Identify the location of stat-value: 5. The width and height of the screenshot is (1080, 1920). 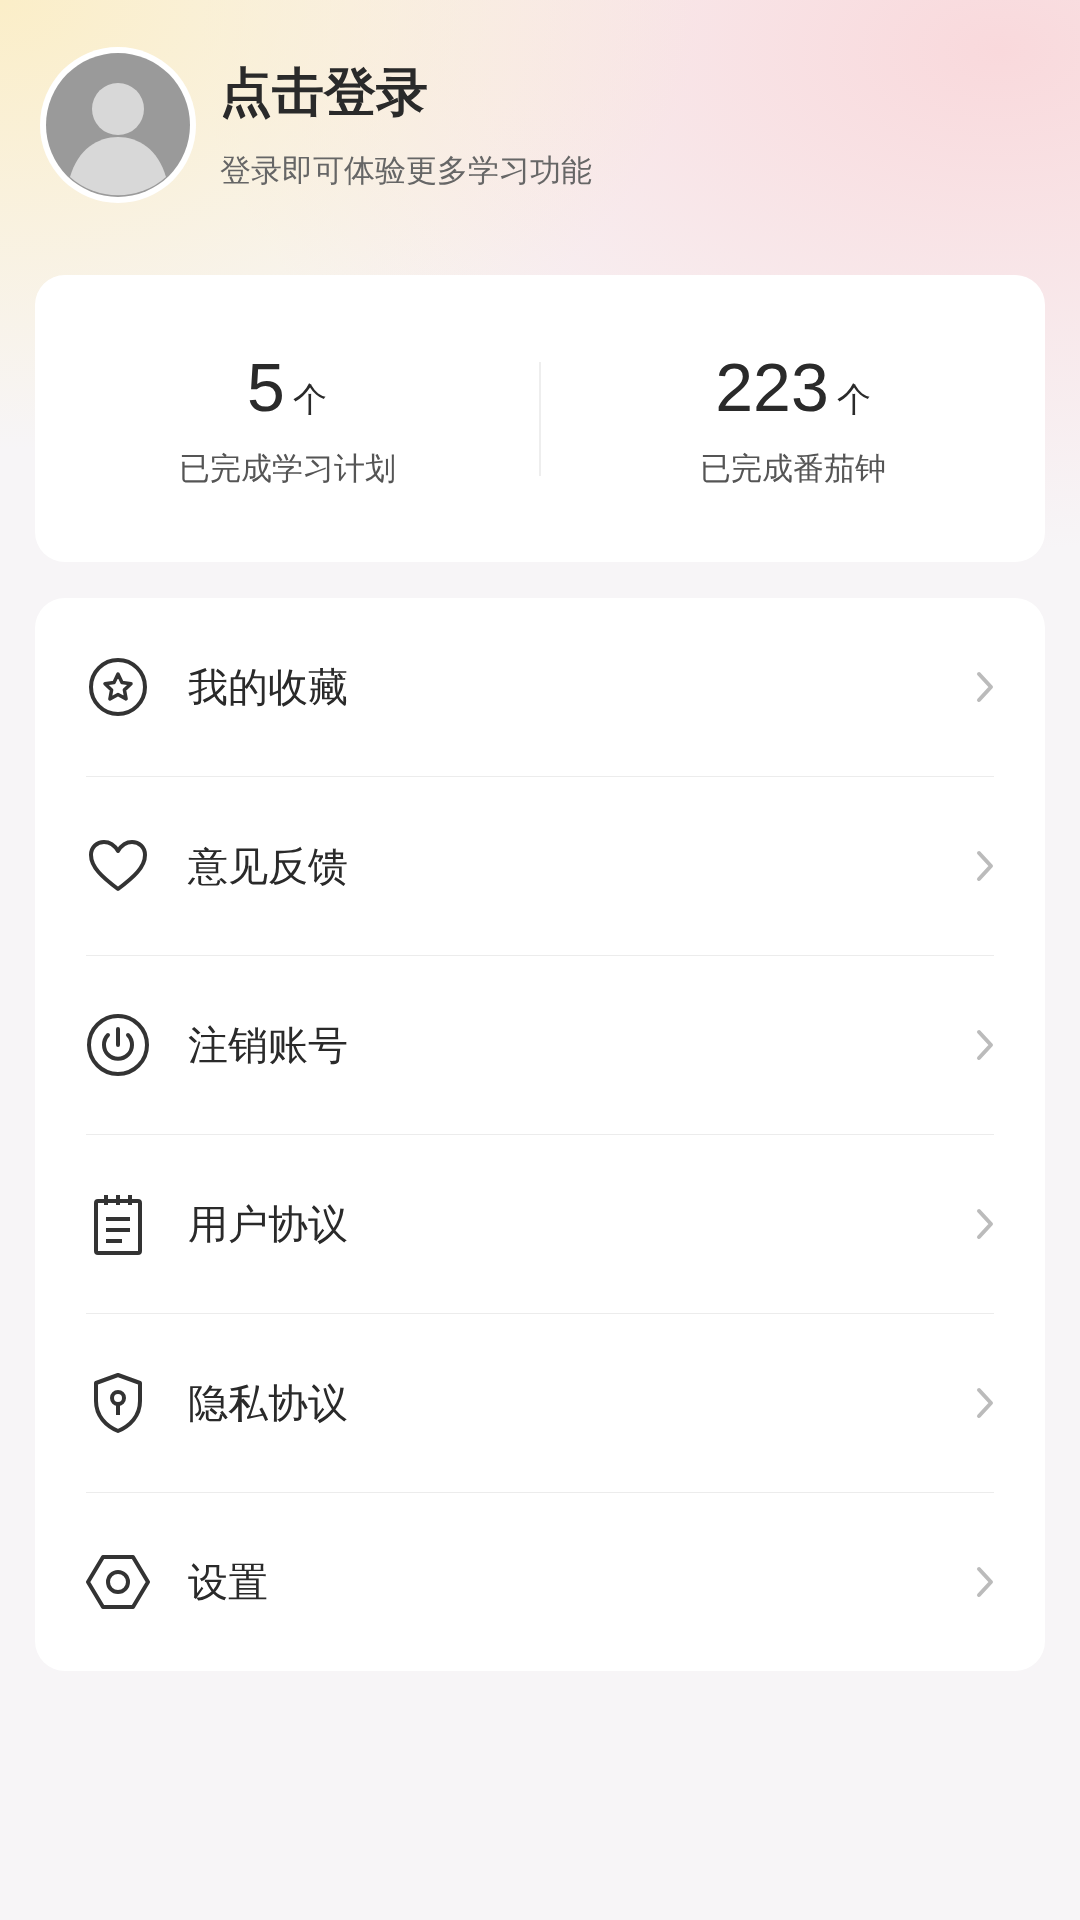
(266, 386).